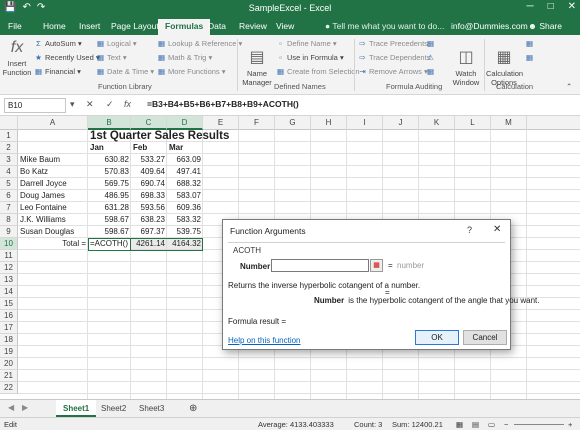  I want to click on select-all-corner, so click(9, 123).